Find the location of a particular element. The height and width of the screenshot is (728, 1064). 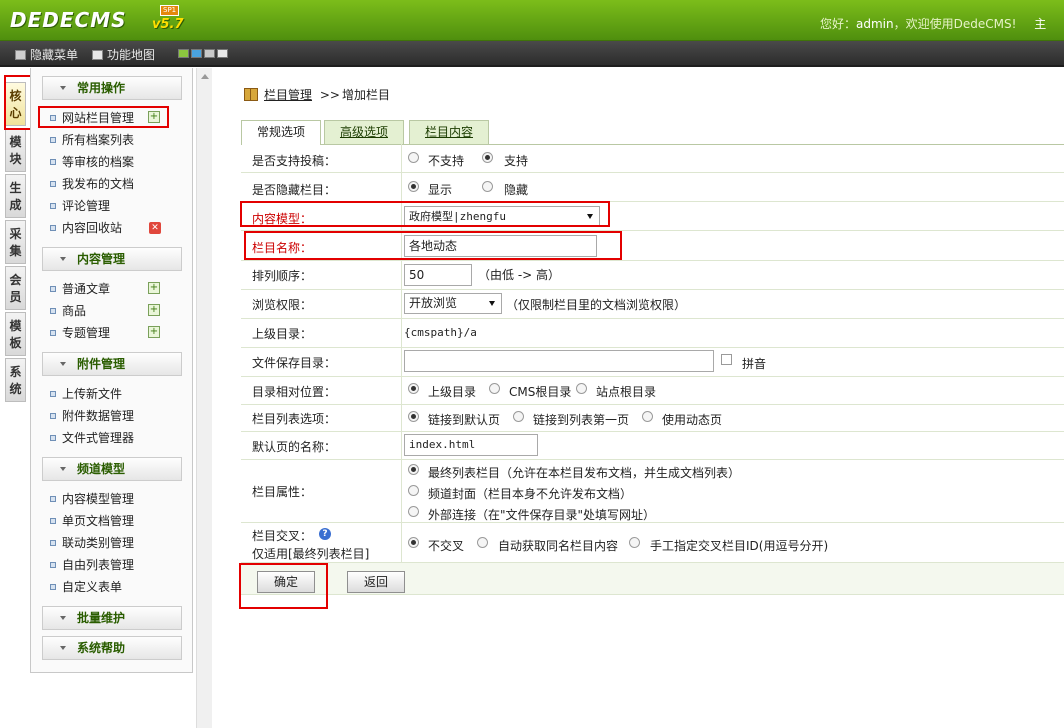

radio-link-first-page is located at coordinates (518, 416).